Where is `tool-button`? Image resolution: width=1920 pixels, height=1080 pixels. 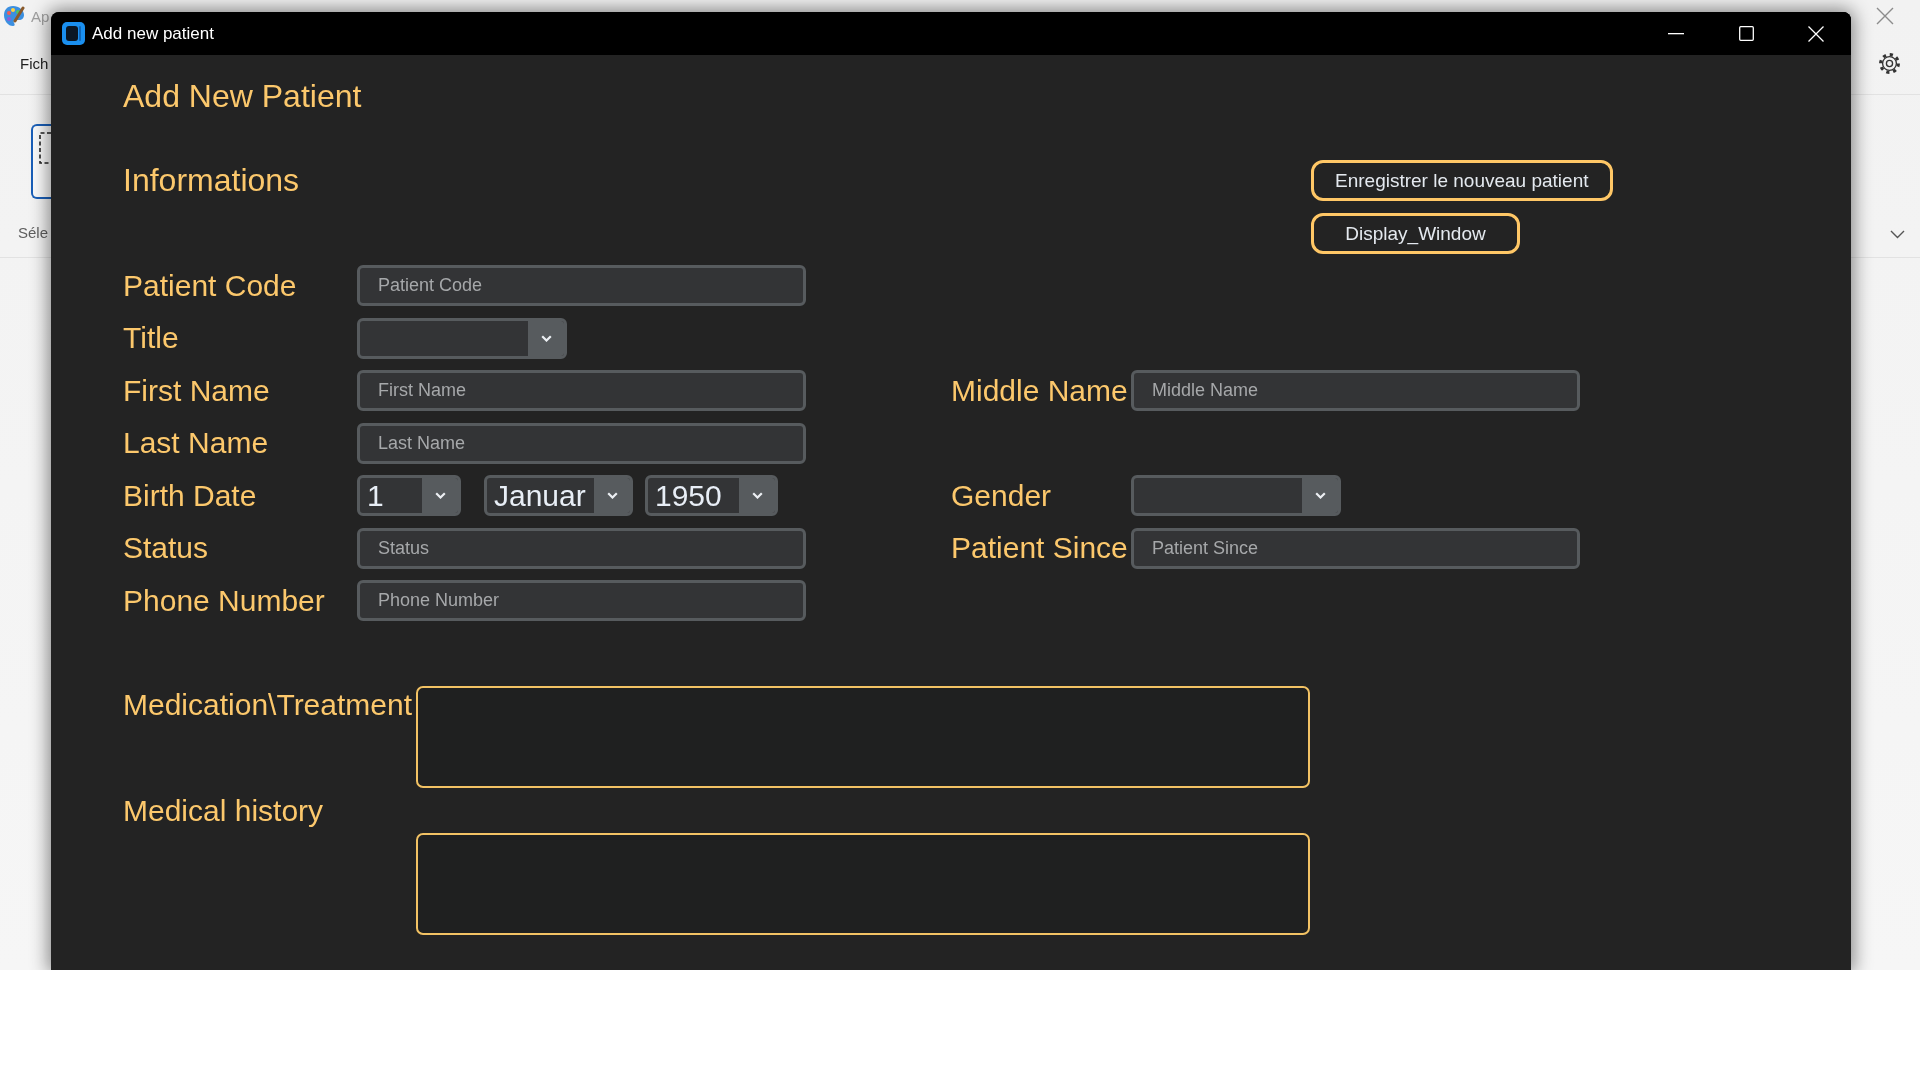 tool-button is located at coordinates (41, 161).